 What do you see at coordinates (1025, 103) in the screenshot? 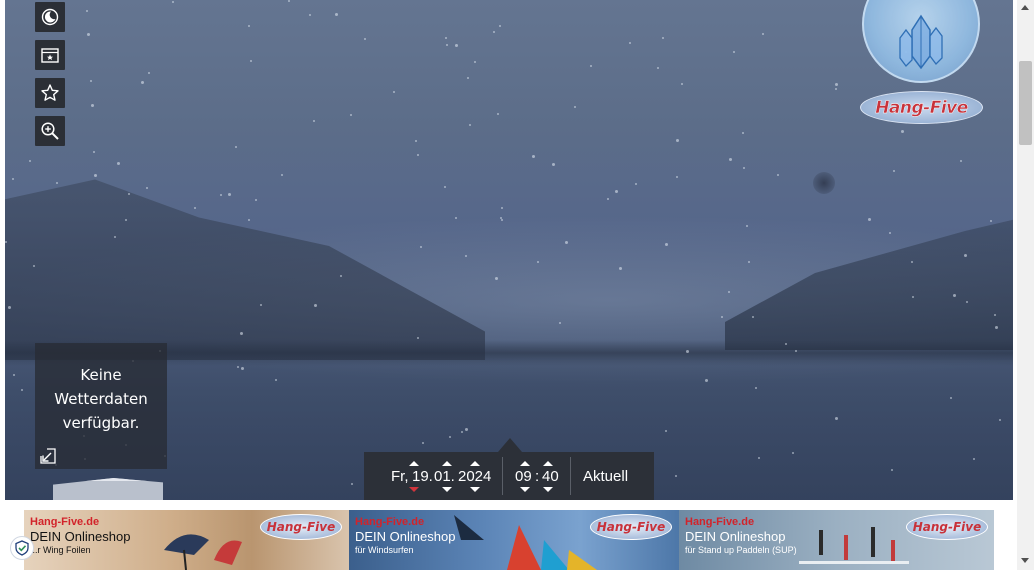
I see `scrollbar-thumb` at bounding box center [1025, 103].